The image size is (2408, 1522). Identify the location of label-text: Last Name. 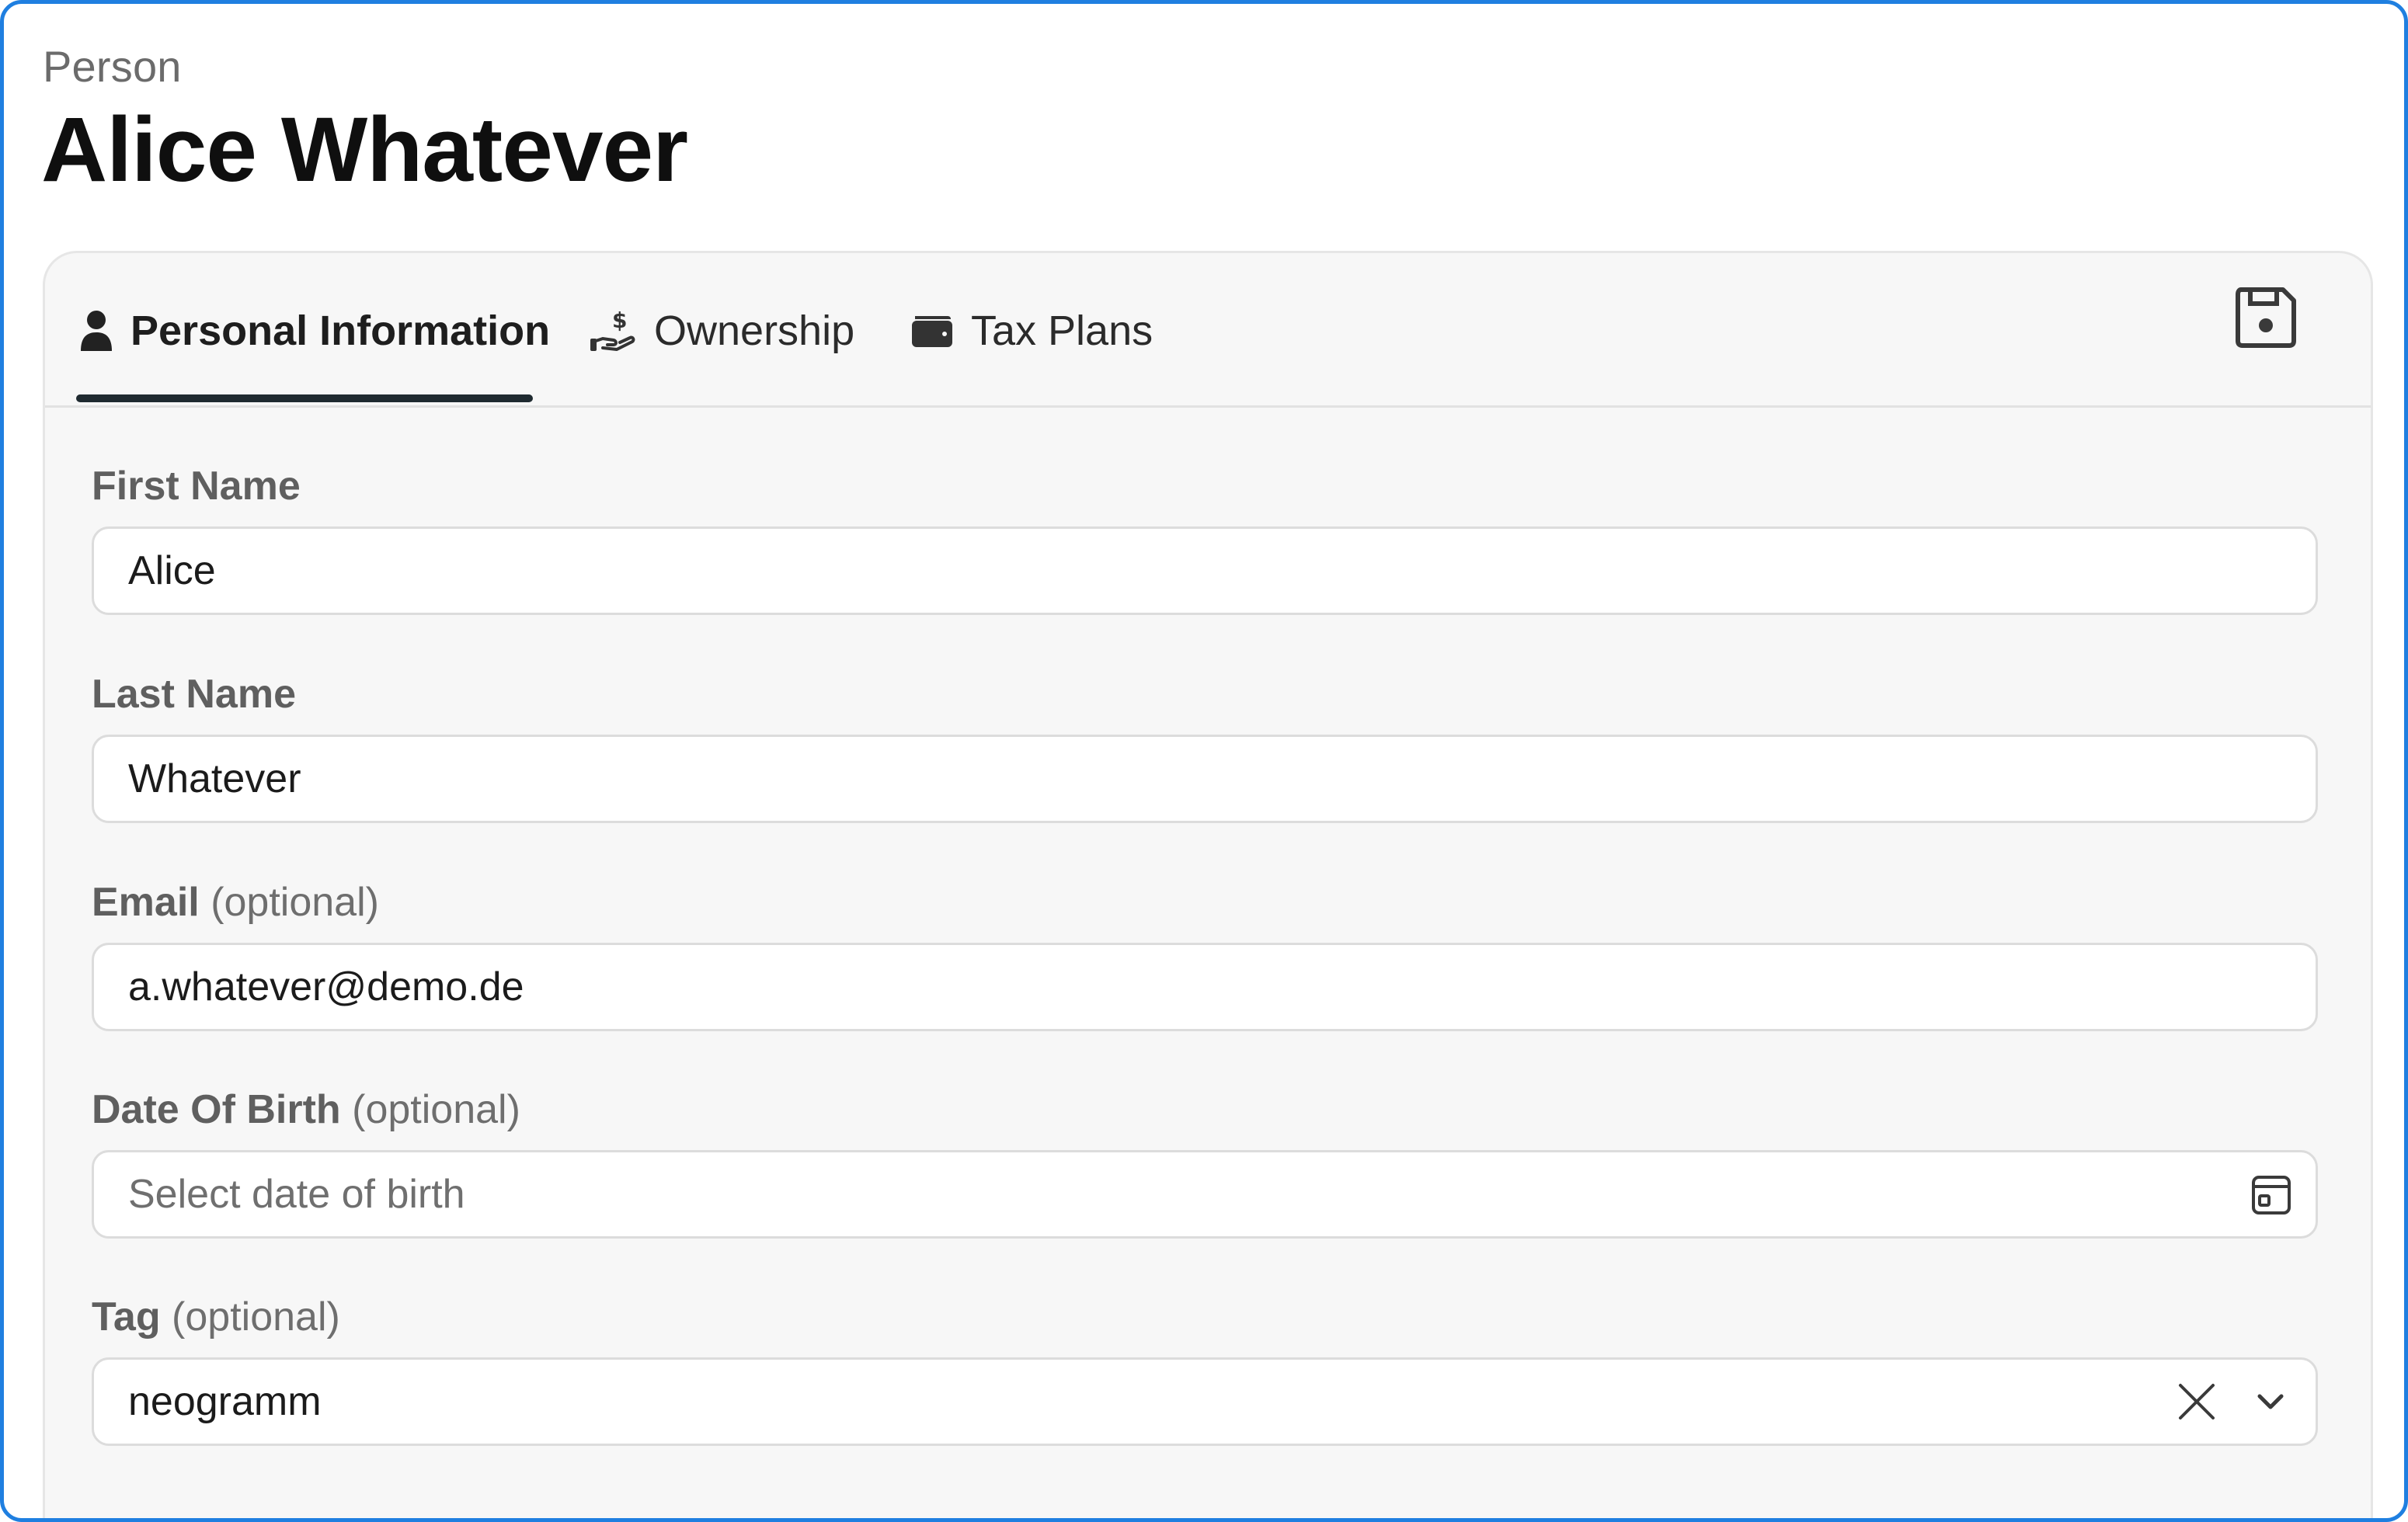
(194, 694).